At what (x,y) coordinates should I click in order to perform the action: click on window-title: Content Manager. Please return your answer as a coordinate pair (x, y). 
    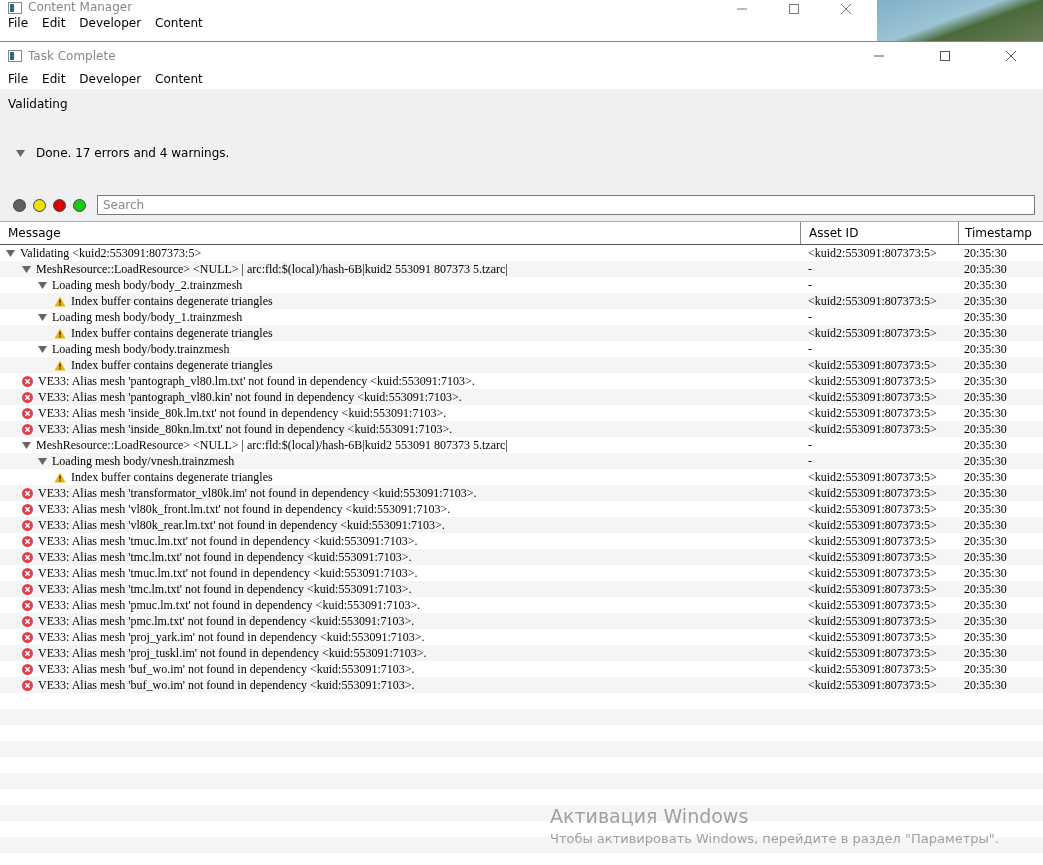
    Looking at the image, I should click on (80, 7).